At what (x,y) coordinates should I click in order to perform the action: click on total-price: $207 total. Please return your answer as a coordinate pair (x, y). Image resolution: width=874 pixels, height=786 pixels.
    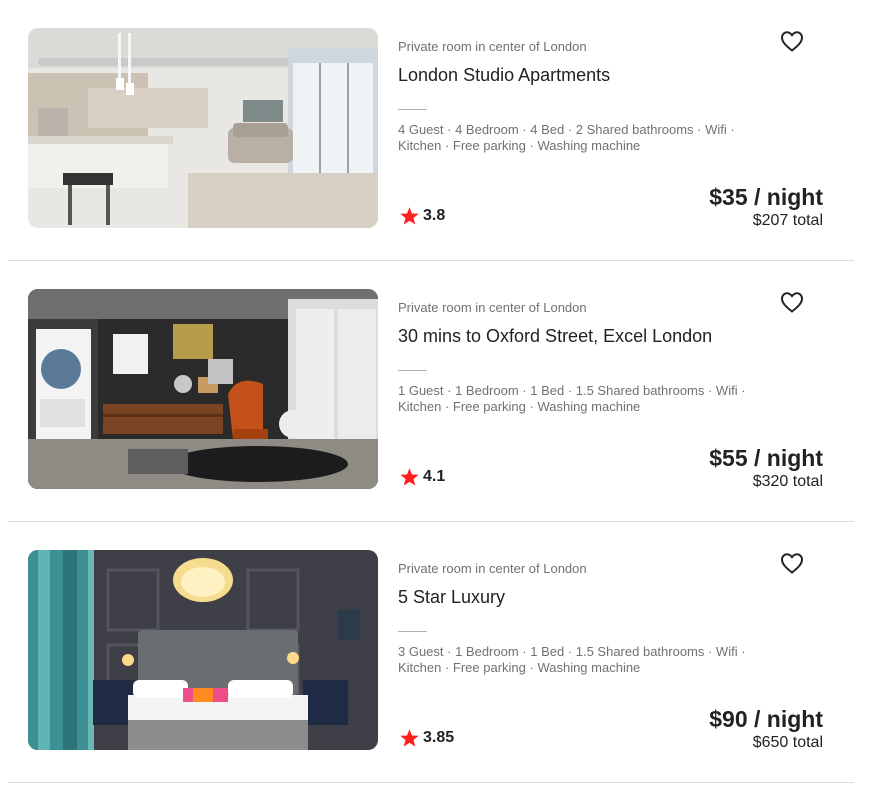
    Looking at the image, I should click on (787, 220).